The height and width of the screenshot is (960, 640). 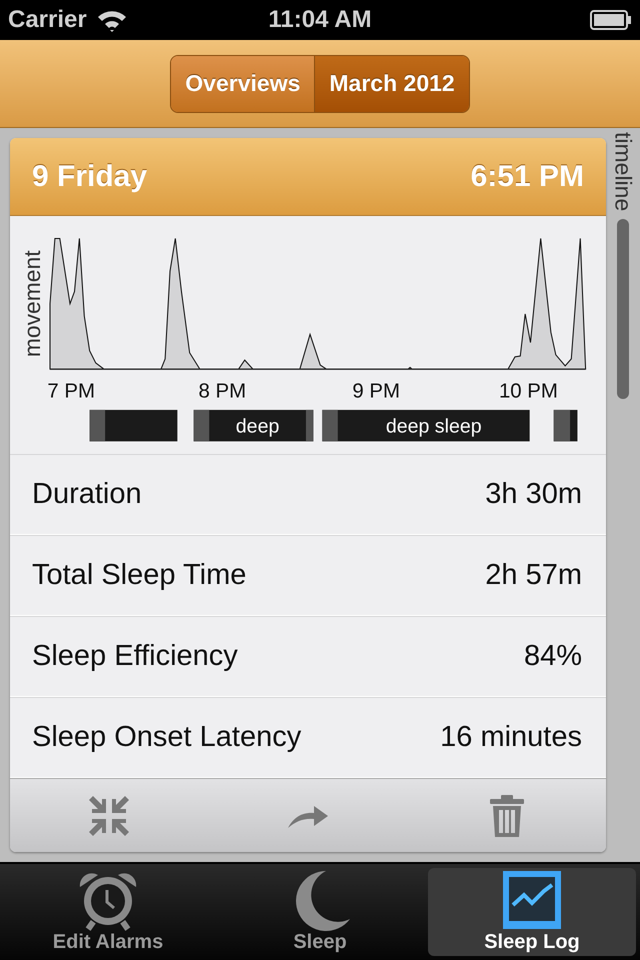 I want to click on phase-label: deep sleep, so click(x=434, y=426).